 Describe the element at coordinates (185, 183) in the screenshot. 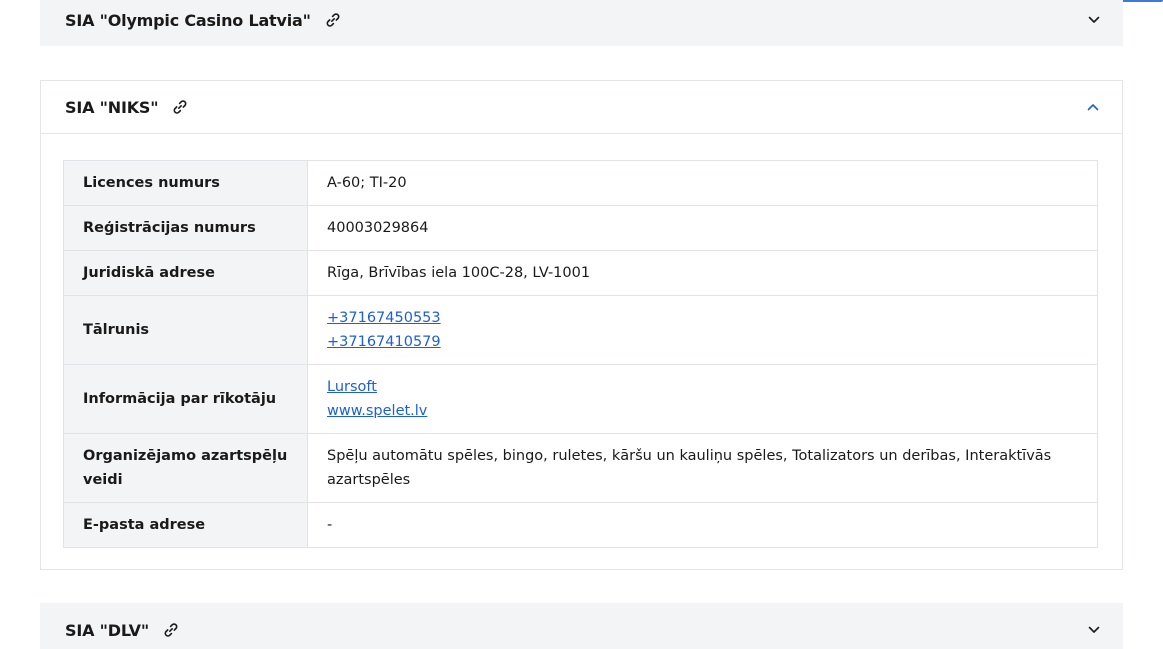

I see `row-label-license: Licences numurs` at that location.